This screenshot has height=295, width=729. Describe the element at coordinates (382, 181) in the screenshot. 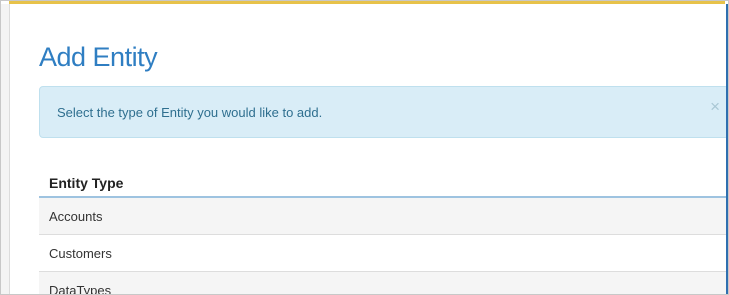

I see `column-header-entity-type: Entity Type` at that location.